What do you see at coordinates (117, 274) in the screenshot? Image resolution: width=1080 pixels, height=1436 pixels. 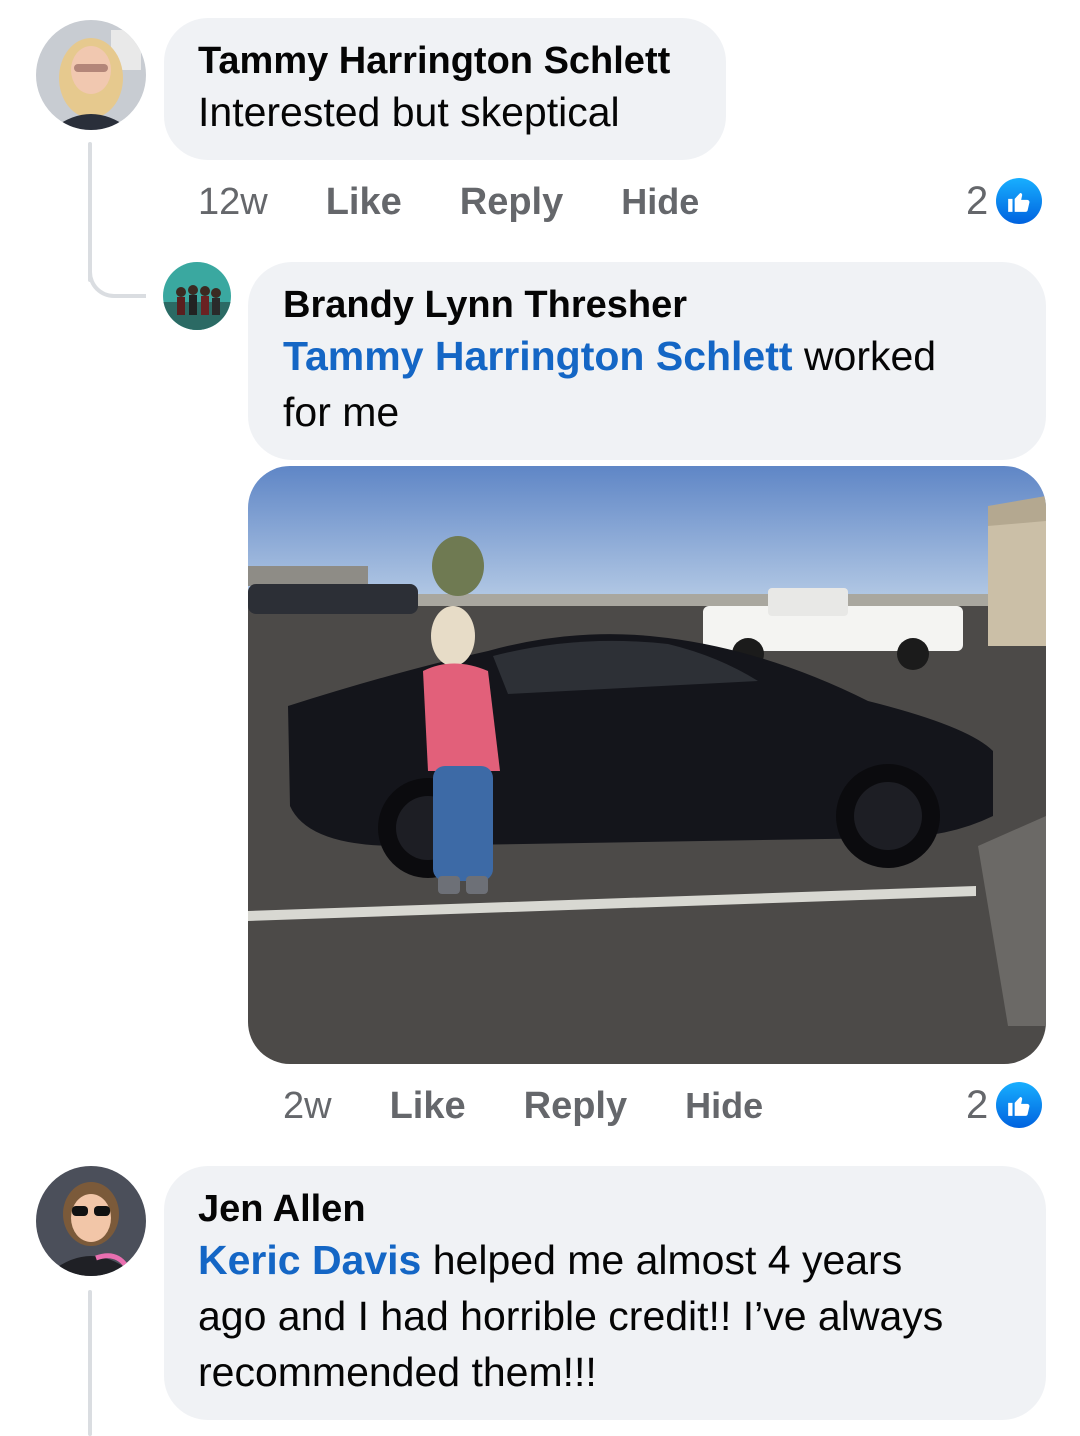 I see `thread-line-elbow` at bounding box center [117, 274].